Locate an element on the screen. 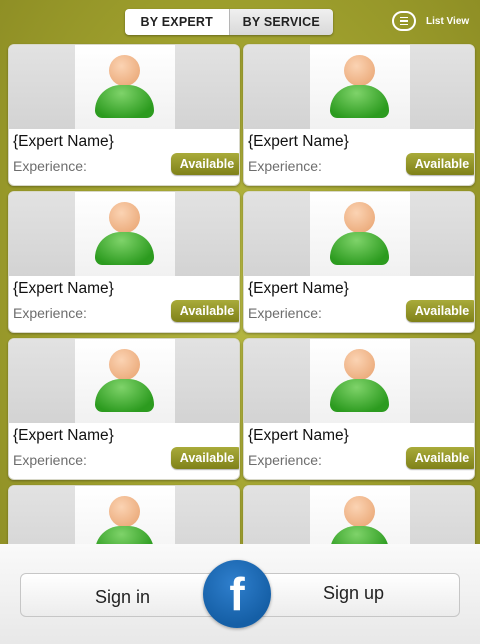 This screenshot has height=644, width=480. list-icon is located at coordinates (404, 21).